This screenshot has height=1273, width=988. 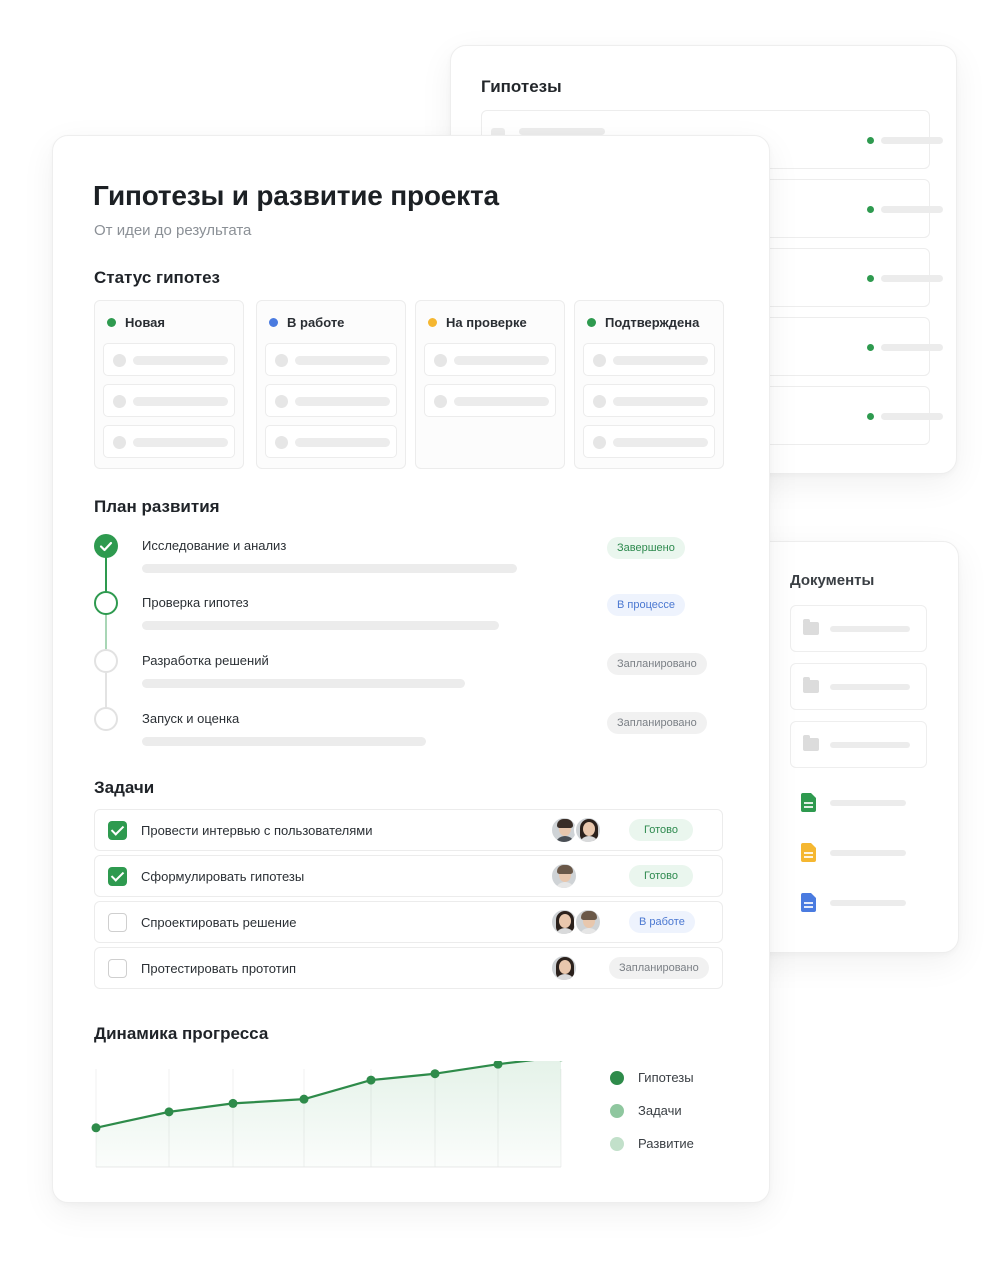 I want to click on status-column-label: Новая, so click(x=145, y=322).